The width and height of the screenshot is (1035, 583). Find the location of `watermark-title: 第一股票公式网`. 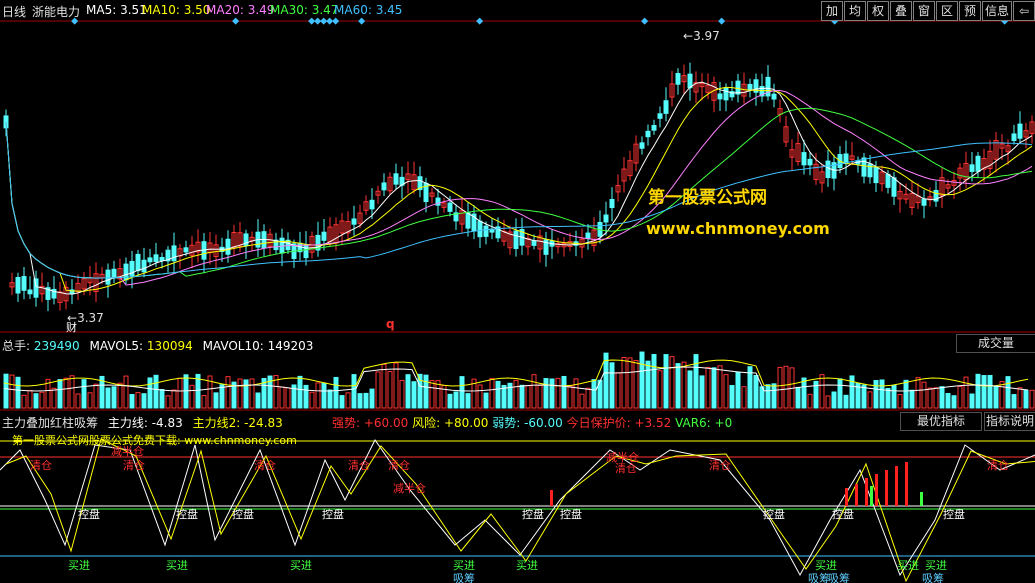

watermark-title: 第一股票公式网 is located at coordinates (707, 198).